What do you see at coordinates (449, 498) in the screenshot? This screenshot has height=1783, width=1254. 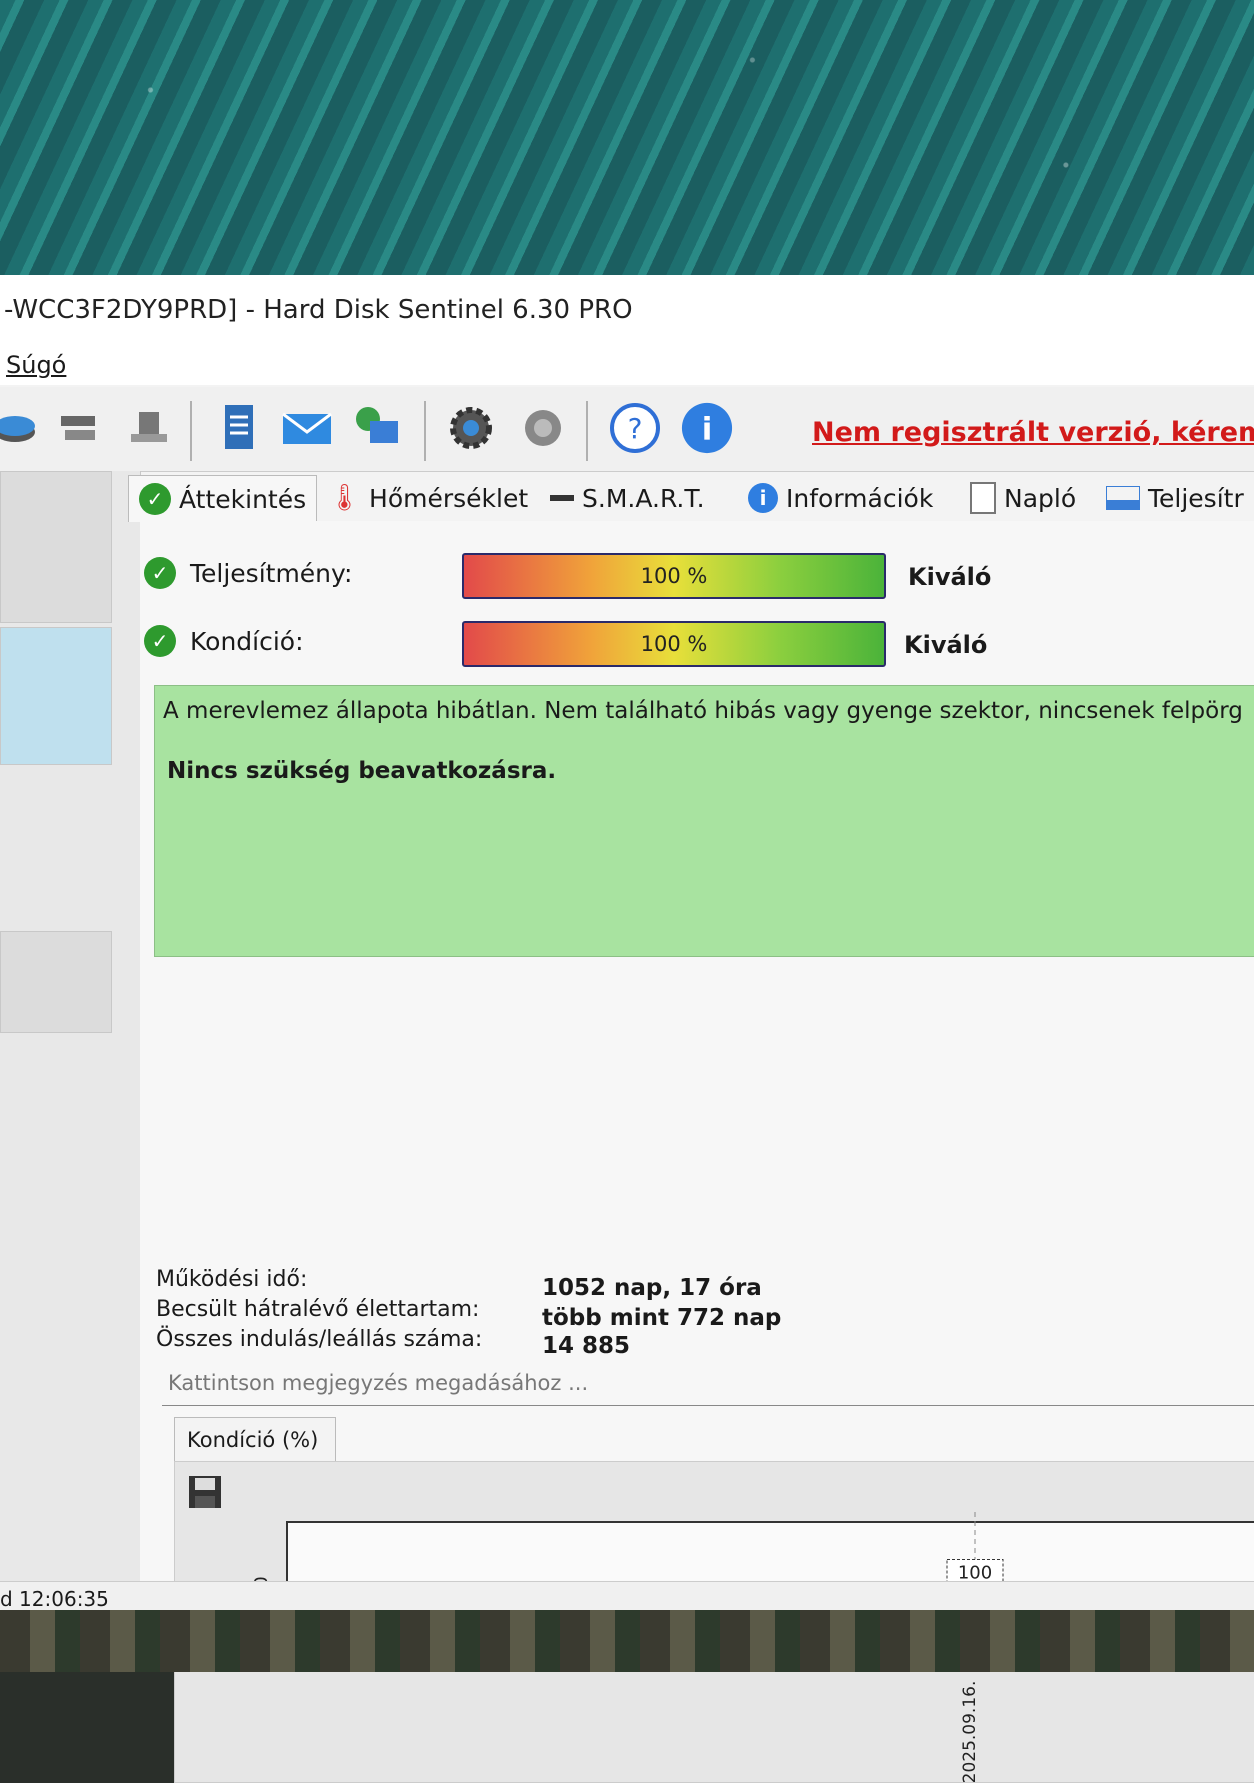 I see `tab-label: Hőmérséklet` at bounding box center [449, 498].